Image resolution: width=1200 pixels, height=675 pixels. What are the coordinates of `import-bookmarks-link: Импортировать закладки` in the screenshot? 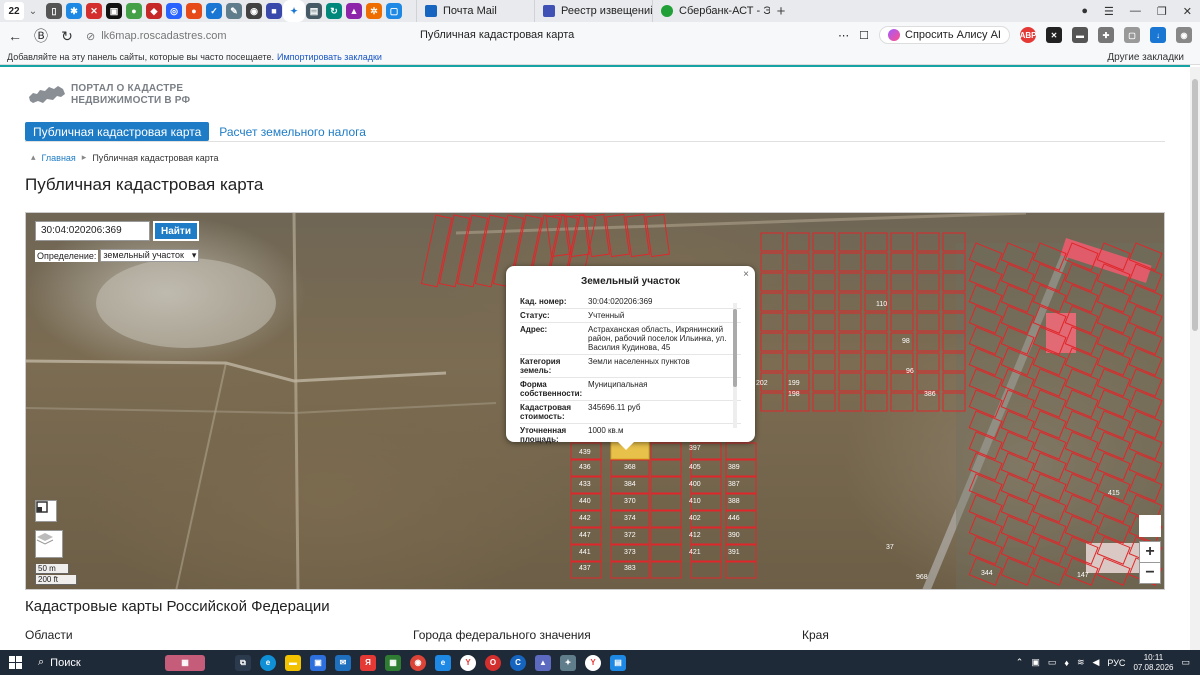 It's located at (329, 57).